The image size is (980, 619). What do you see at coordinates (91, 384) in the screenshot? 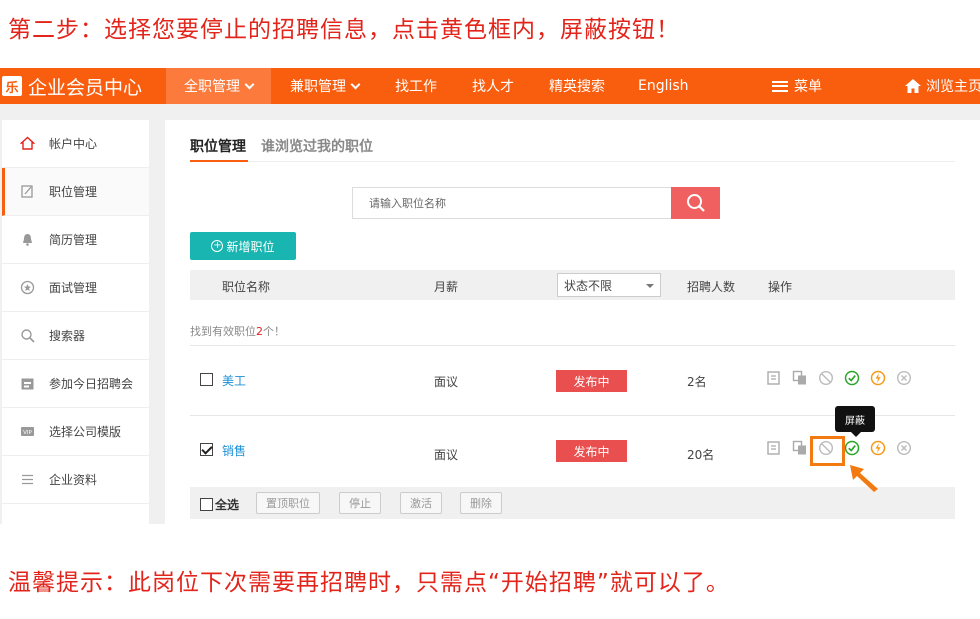
I see `sidebar-item-label: 参加今日招聘会` at bounding box center [91, 384].